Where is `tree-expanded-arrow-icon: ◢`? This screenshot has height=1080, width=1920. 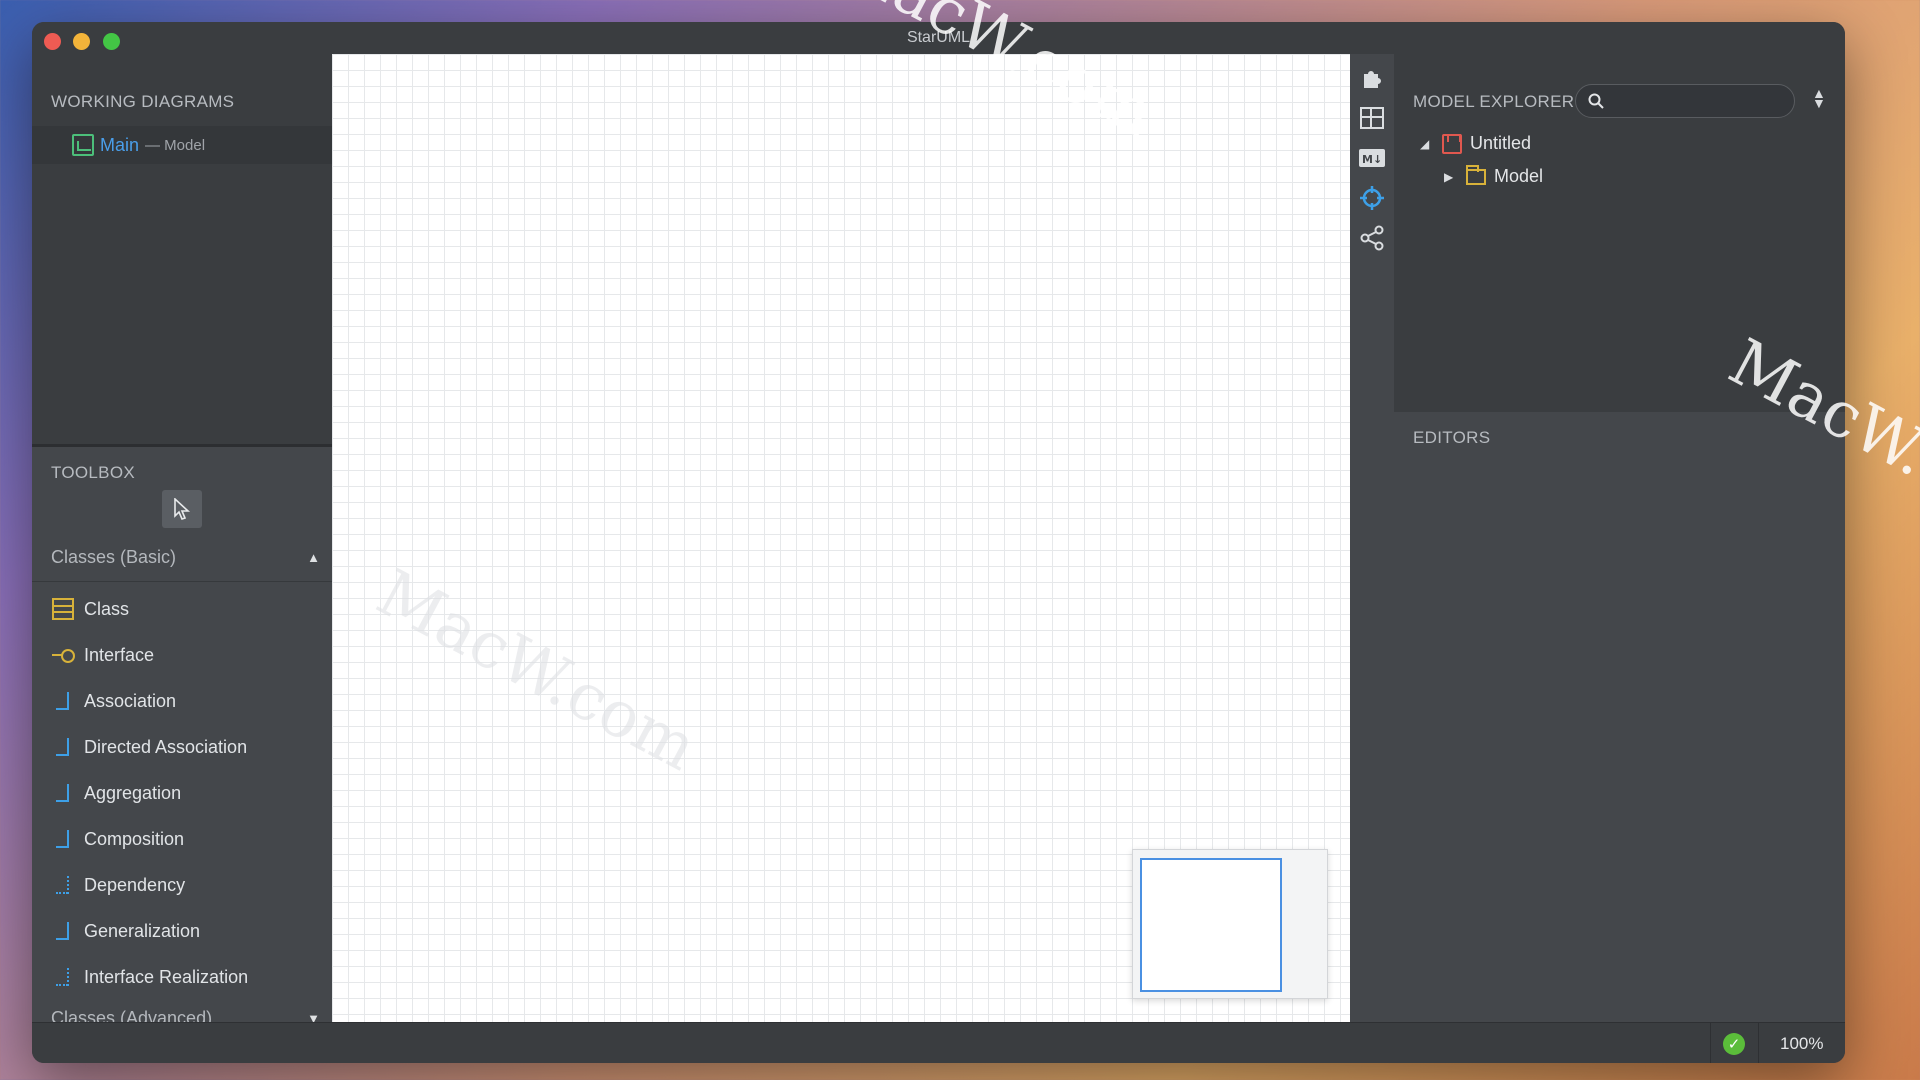
tree-expanded-arrow-icon: ◢ is located at coordinates (1427, 144).